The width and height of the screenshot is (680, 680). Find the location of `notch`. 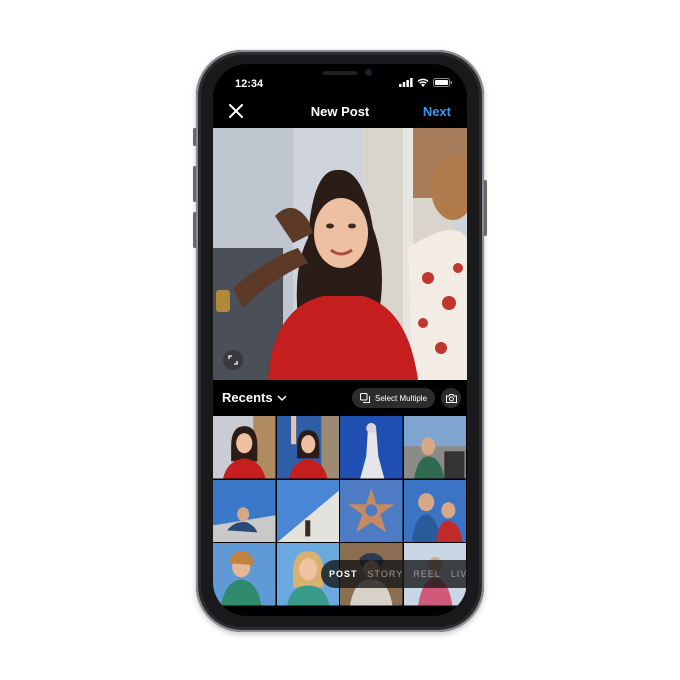

notch is located at coordinates (340, 76).